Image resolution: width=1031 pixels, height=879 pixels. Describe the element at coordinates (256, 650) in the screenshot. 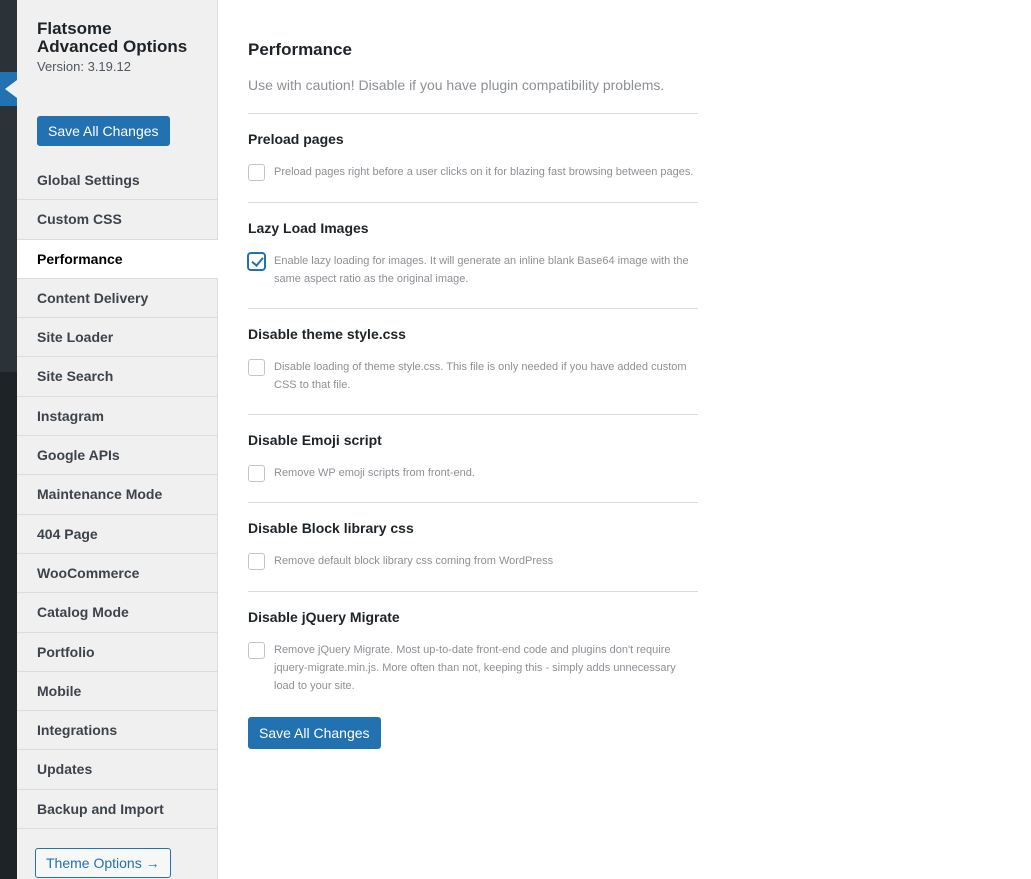

I see `disable-jquery-migrate-checkbox` at that location.